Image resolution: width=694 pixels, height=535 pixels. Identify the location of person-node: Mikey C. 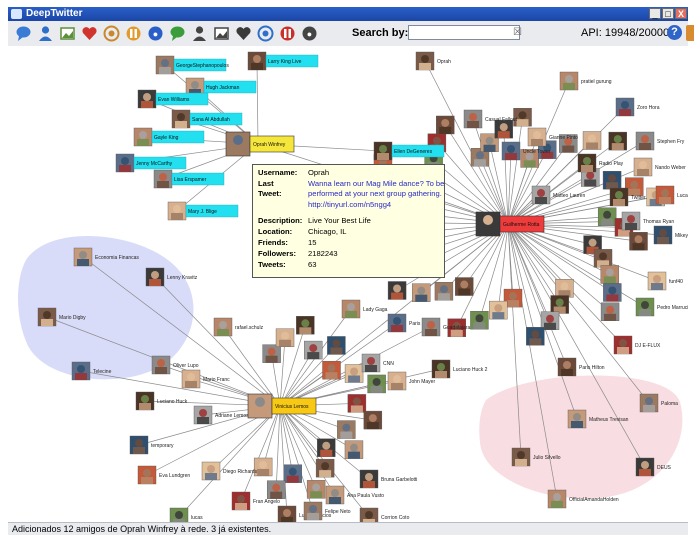
(670, 235).